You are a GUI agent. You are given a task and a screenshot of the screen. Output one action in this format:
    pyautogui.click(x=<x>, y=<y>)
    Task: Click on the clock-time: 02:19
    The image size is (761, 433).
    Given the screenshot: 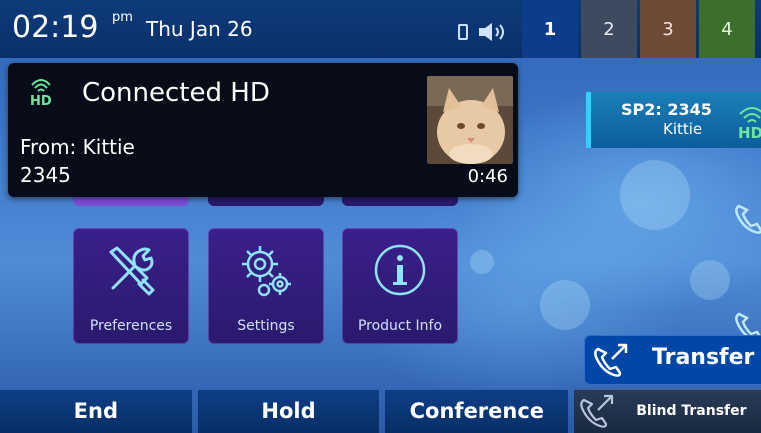 What is the action you would take?
    pyautogui.click(x=55, y=27)
    